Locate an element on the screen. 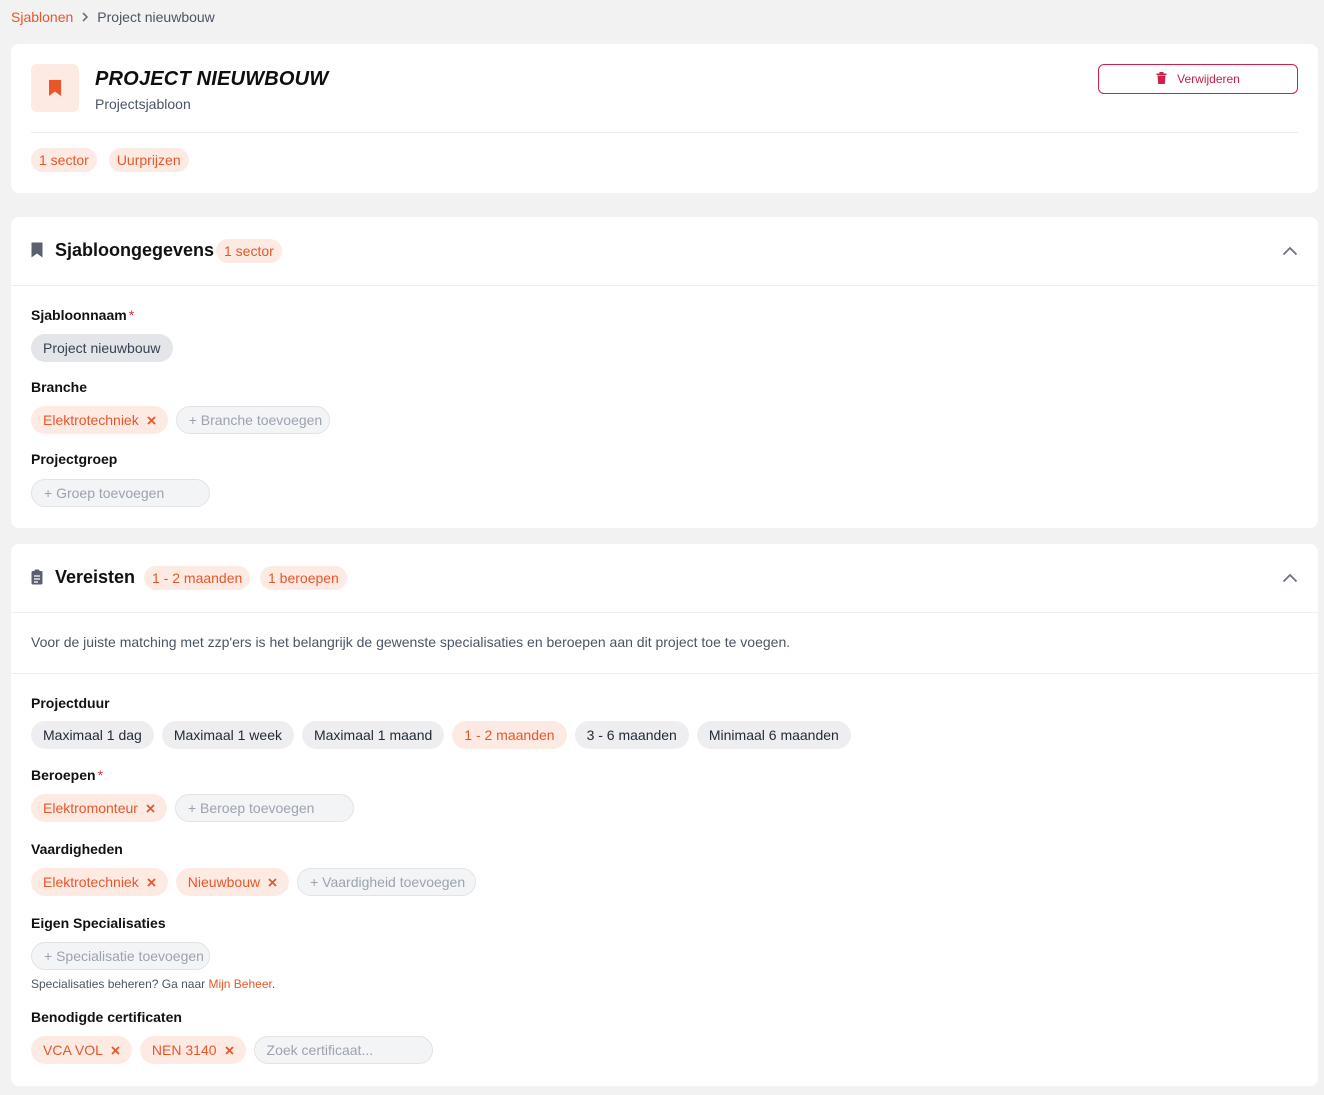  skill-chip-label: Elektrotechniek is located at coordinates (91, 882).